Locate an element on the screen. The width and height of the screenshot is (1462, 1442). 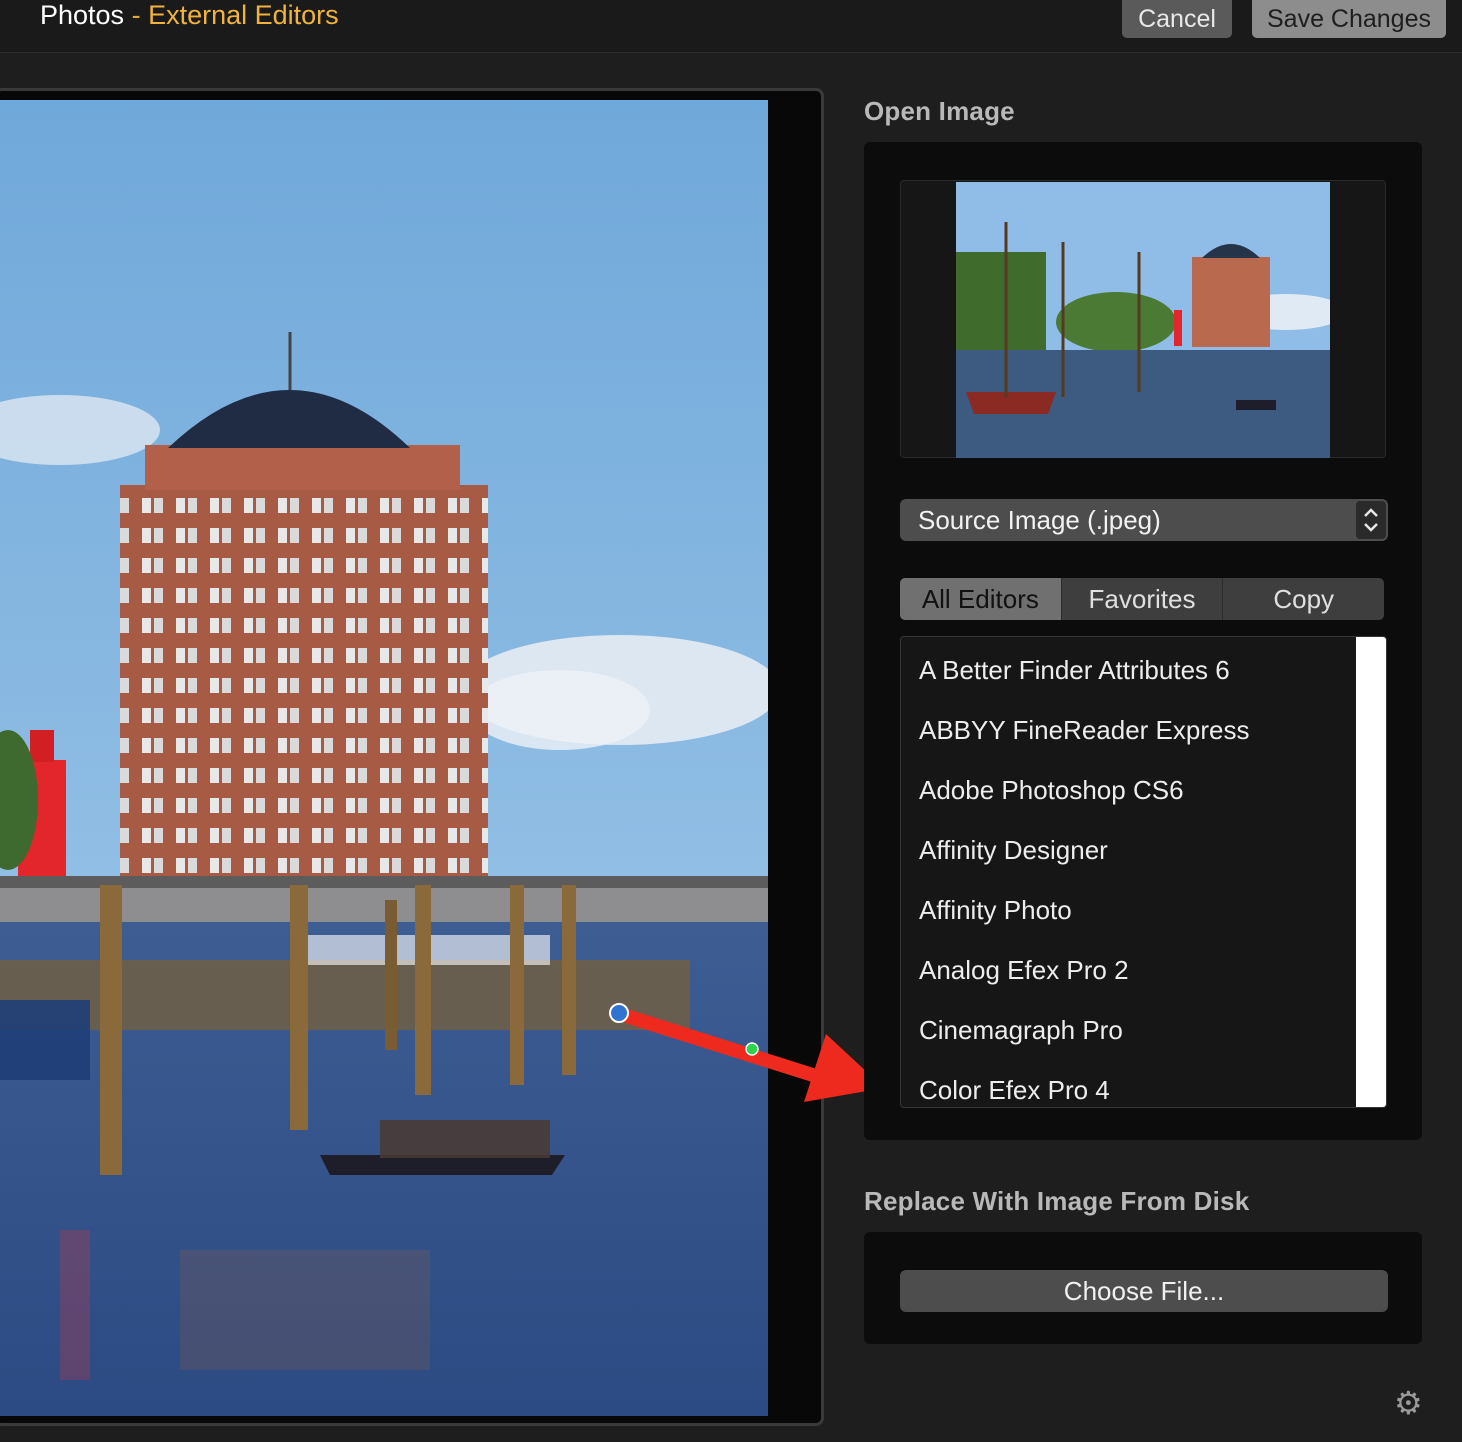
boat is located at coordinates (45, 1040).